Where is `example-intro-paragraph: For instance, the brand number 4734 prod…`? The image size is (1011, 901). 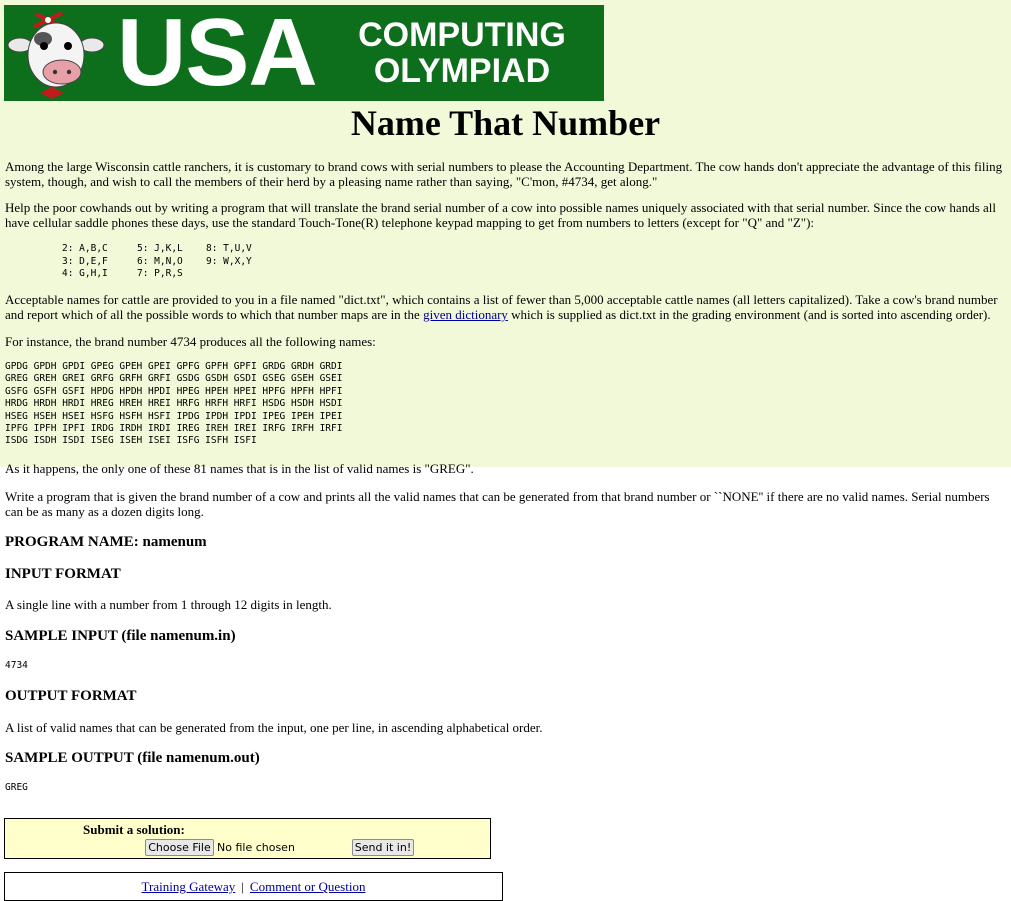 example-intro-paragraph: For instance, the brand number 4734 prod… is located at coordinates (190, 341).